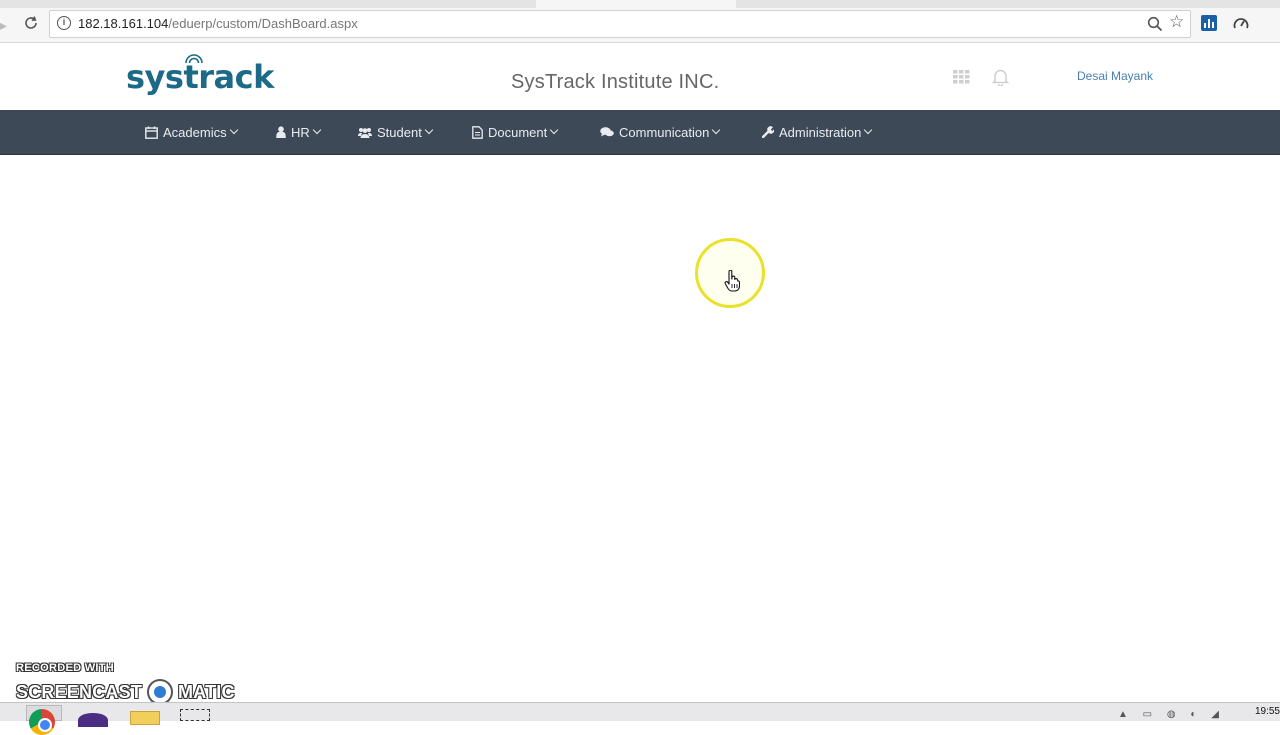  What do you see at coordinates (961, 77) in the screenshot?
I see `apps-grid-icon` at bounding box center [961, 77].